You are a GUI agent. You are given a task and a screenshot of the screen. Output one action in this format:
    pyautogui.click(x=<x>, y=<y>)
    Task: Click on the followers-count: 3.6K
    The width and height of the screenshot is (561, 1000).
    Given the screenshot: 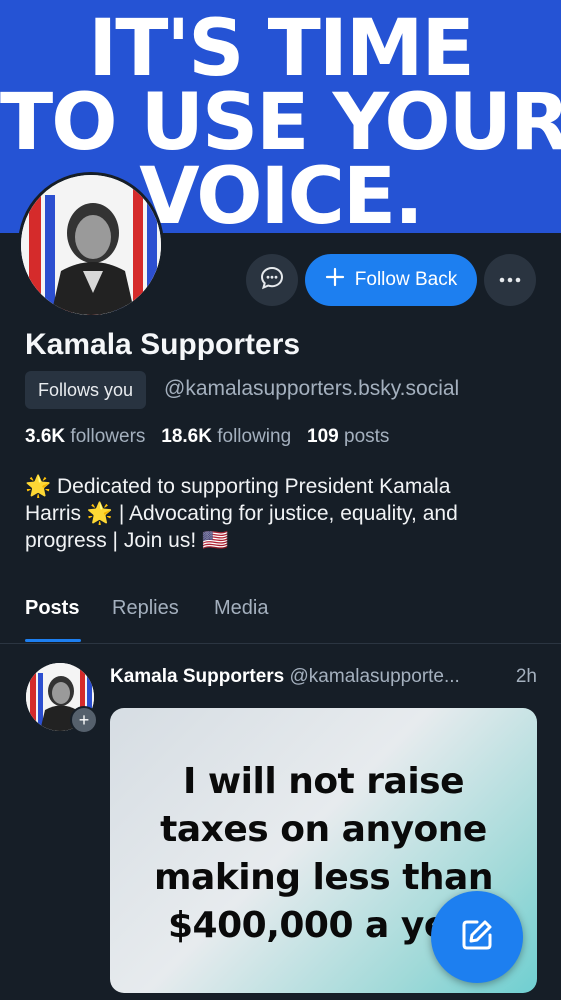 What is the action you would take?
    pyautogui.click(x=45, y=436)
    